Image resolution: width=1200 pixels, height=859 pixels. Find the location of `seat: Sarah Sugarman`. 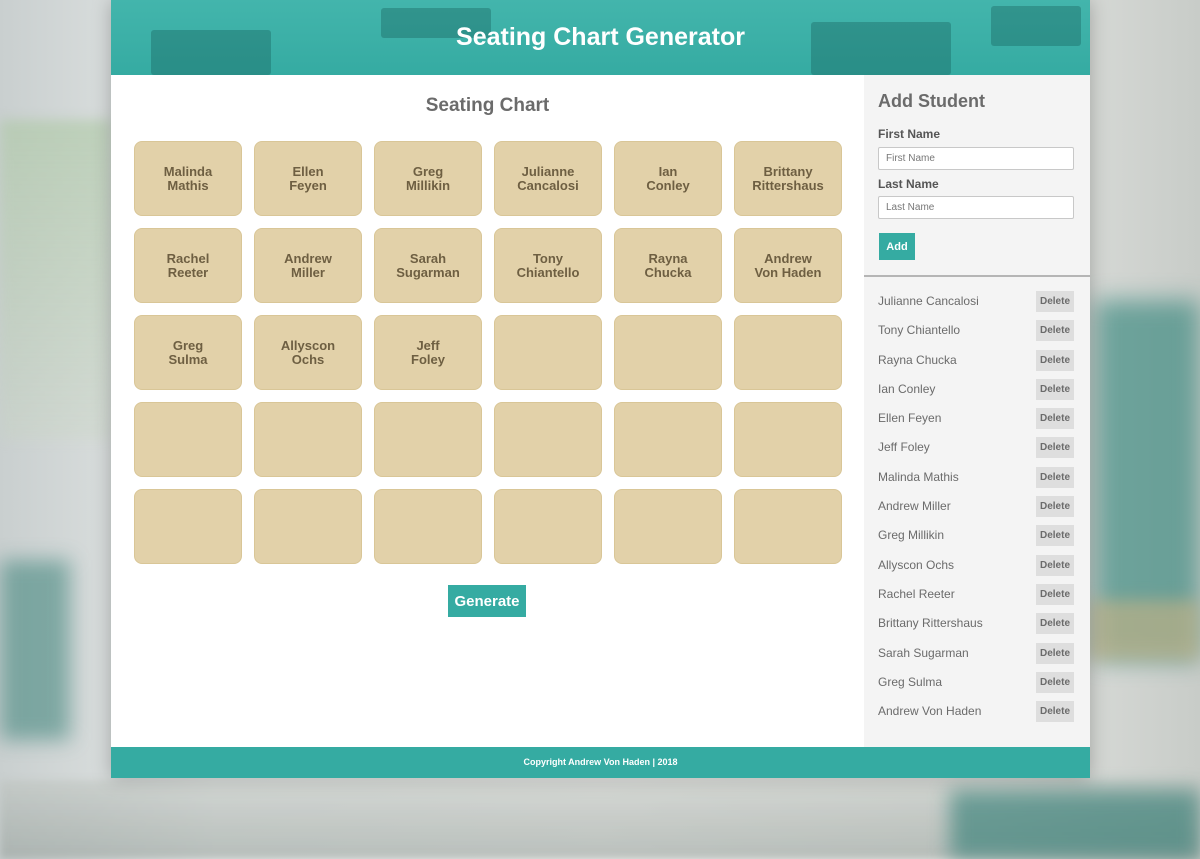

seat: Sarah Sugarman is located at coordinates (428, 265).